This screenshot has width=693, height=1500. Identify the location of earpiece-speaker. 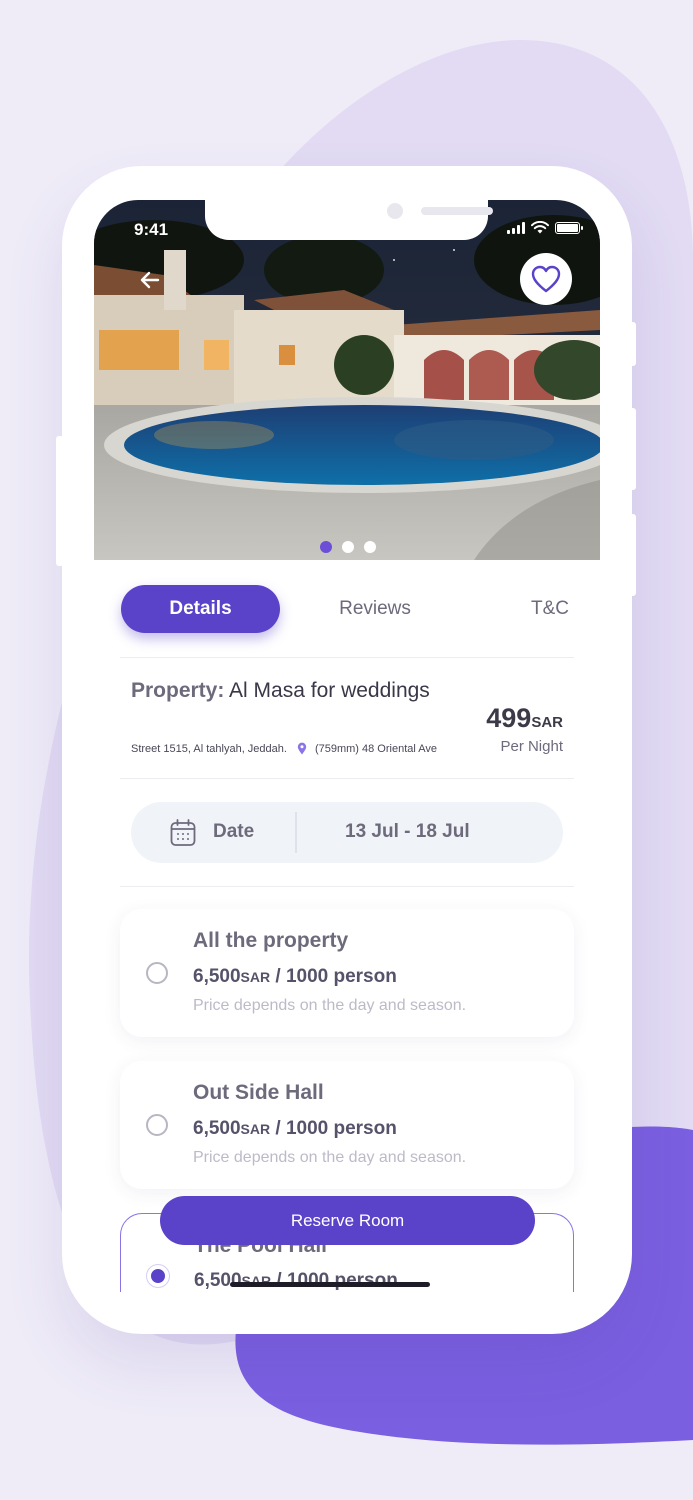
(457, 211).